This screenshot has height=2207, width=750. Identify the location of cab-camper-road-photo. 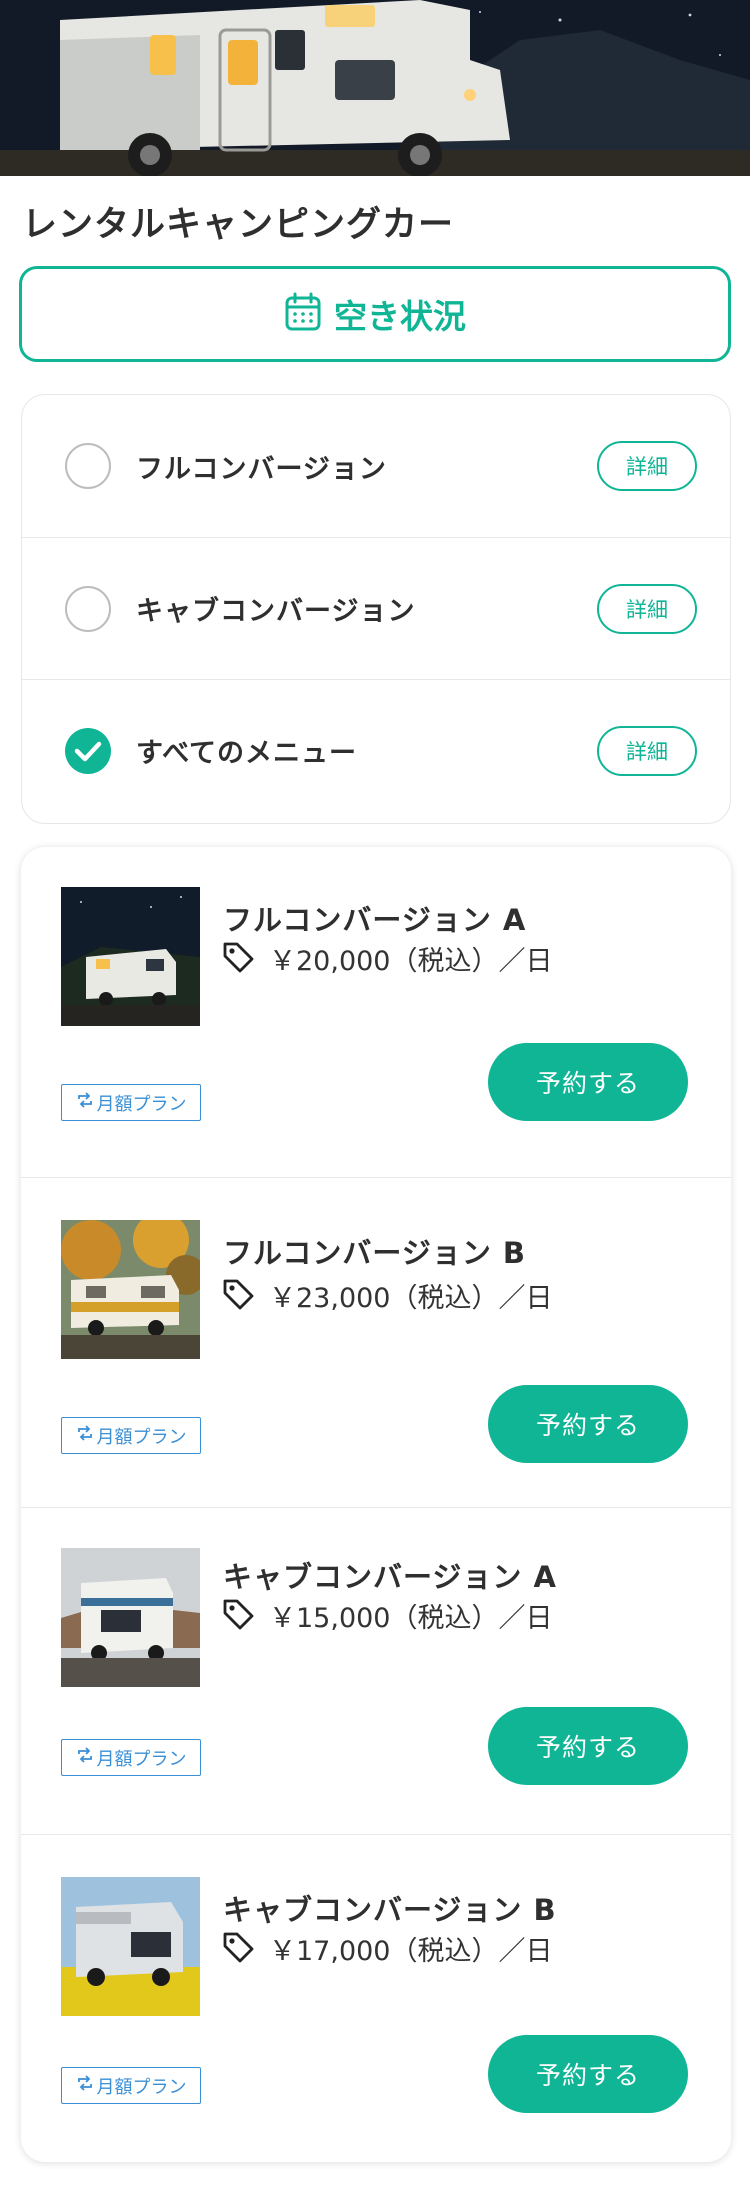
(130, 1617).